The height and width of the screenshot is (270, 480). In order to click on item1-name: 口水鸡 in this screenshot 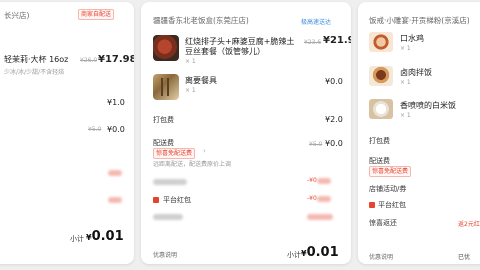, I will do `click(412, 38)`.